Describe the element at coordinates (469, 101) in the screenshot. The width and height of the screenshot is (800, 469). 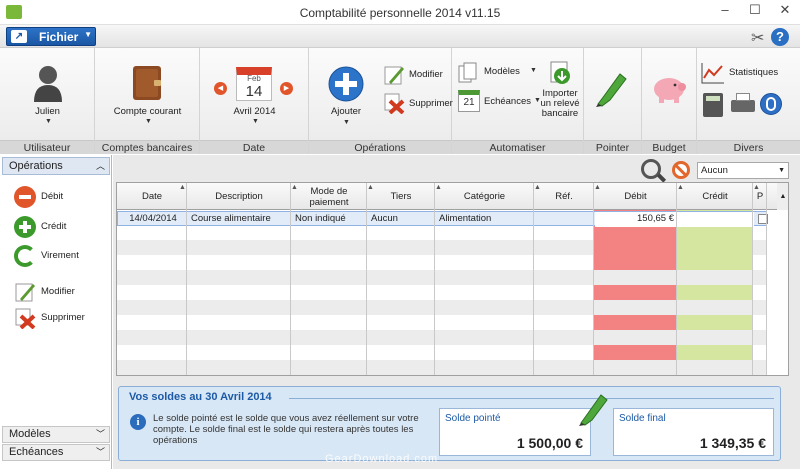
I see `calendar-icon: 21` at that location.